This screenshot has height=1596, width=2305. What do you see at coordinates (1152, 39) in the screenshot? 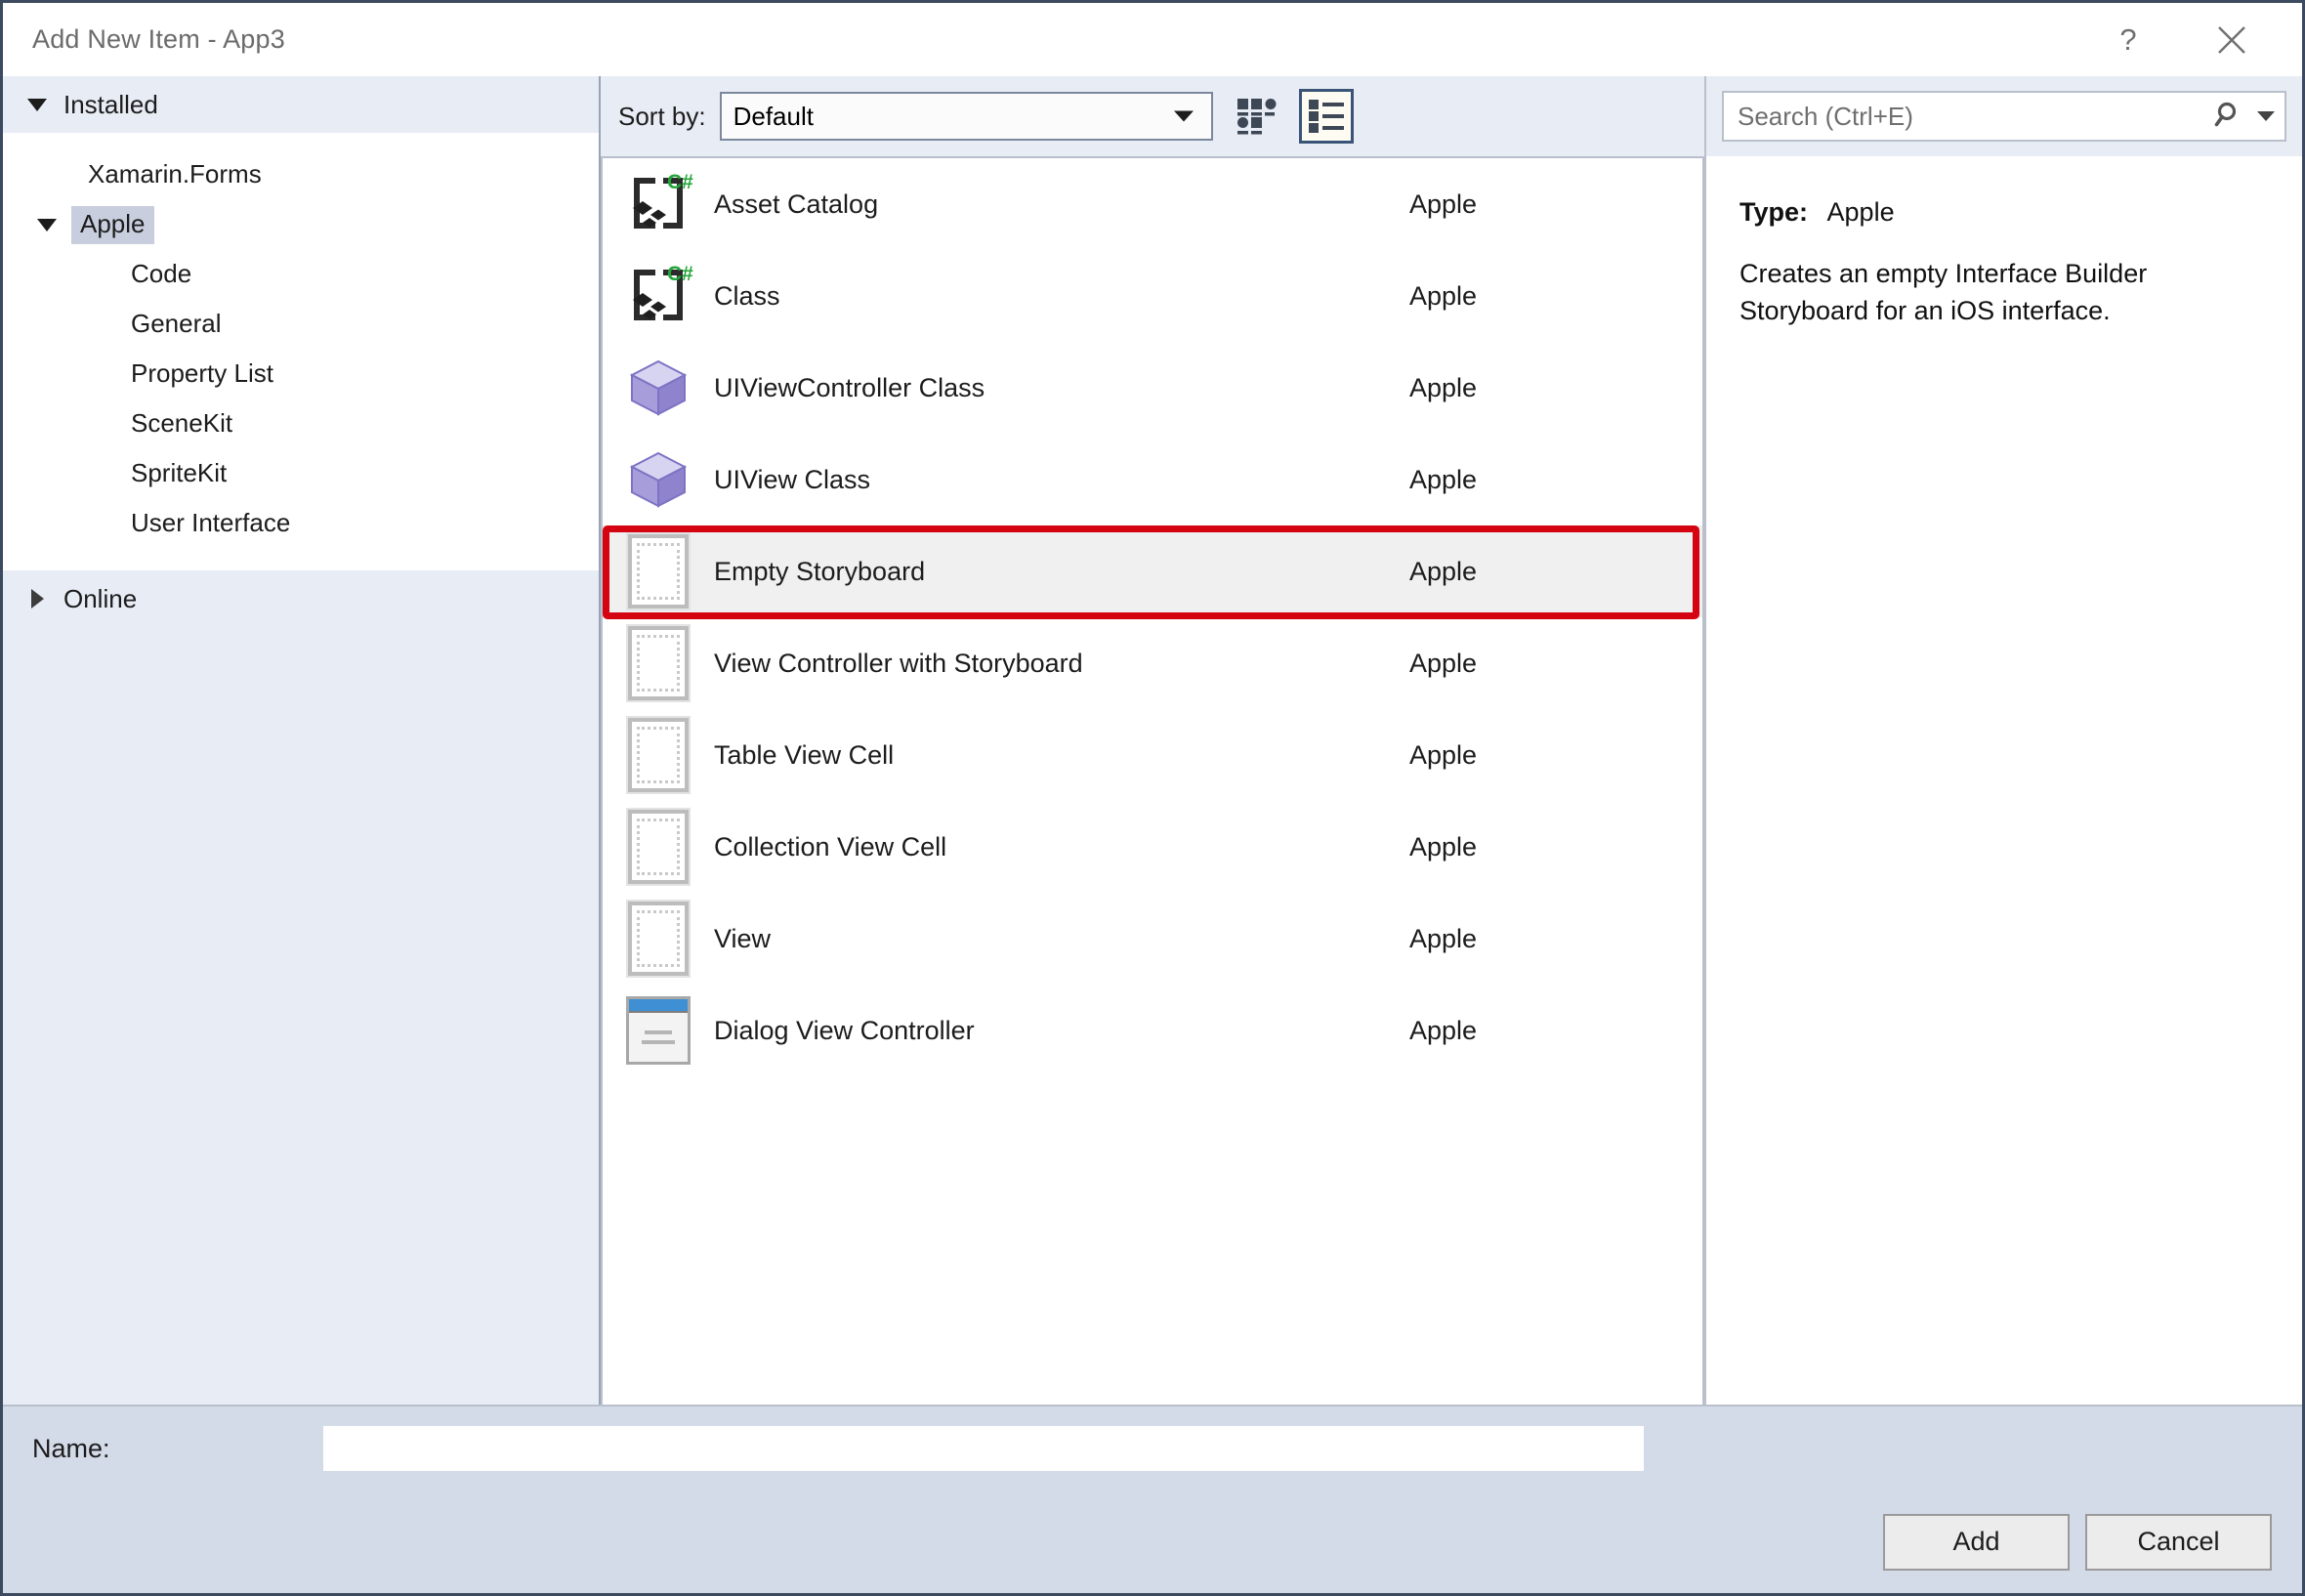
I see `title-bar: Add New Item - App3 ?` at bounding box center [1152, 39].